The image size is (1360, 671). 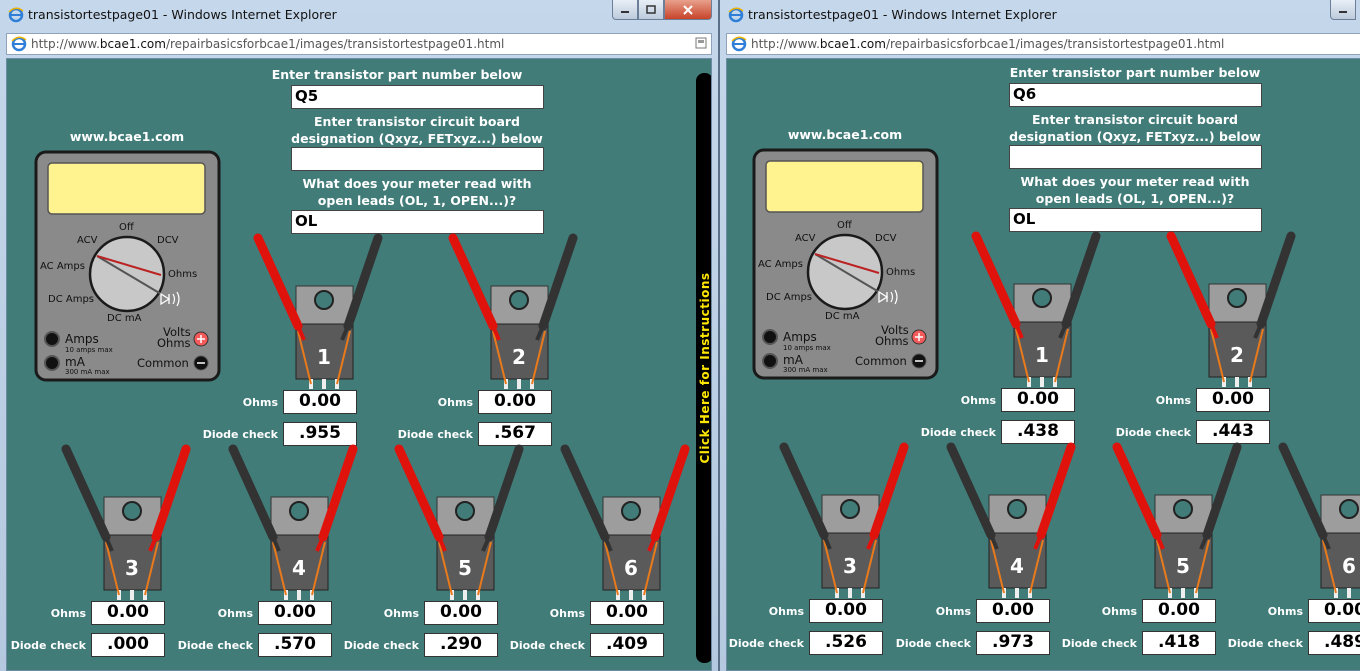 I want to click on meter-ohms: Ohms, so click(x=900, y=272).